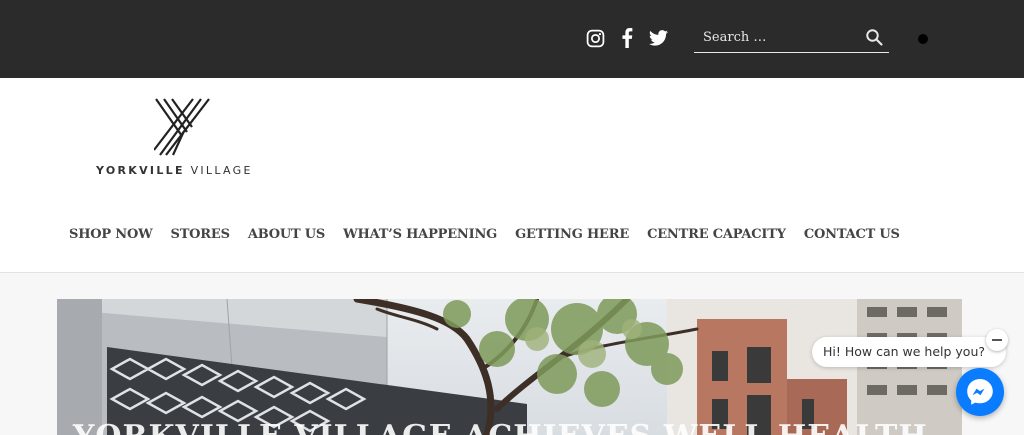  What do you see at coordinates (140, 170) in the screenshot?
I see `logo-wordmark-bold: YORKVILLE` at bounding box center [140, 170].